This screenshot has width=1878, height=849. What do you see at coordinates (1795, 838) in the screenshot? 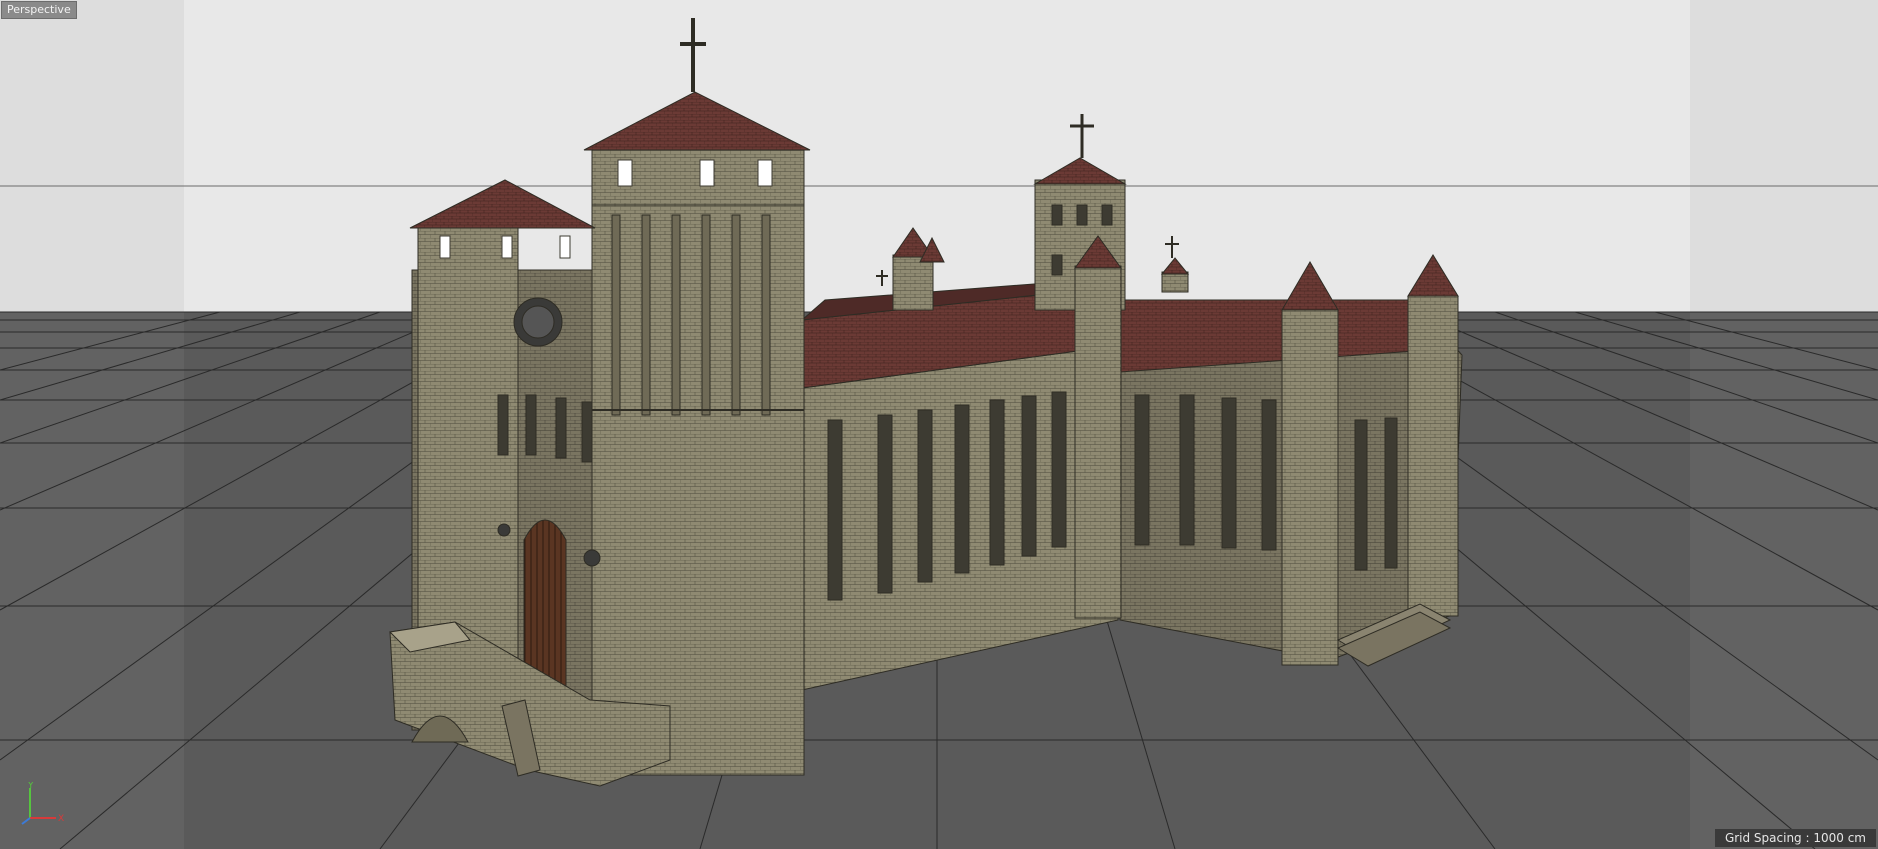
I see `grid-spacing-readout: Grid Spacing : 1000 cm` at bounding box center [1795, 838].